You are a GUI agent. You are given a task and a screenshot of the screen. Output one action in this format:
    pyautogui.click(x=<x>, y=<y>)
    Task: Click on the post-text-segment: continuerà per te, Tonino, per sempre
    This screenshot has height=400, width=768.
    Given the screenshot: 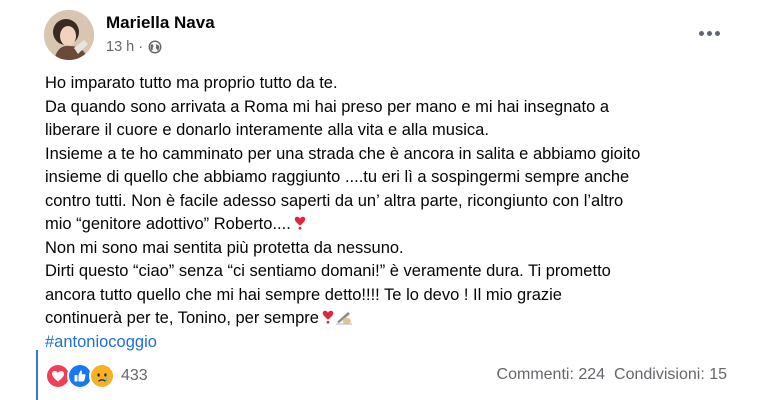 What is the action you would take?
    pyautogui.click(x=182, y=318)
    